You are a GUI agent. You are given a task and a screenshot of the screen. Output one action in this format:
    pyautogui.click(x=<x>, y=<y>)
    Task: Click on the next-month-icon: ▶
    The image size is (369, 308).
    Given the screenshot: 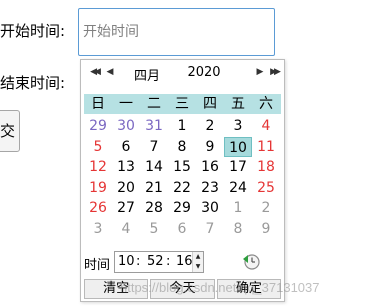 What is the action you would take?
    pyautogui.click(x=260, y=72)
    